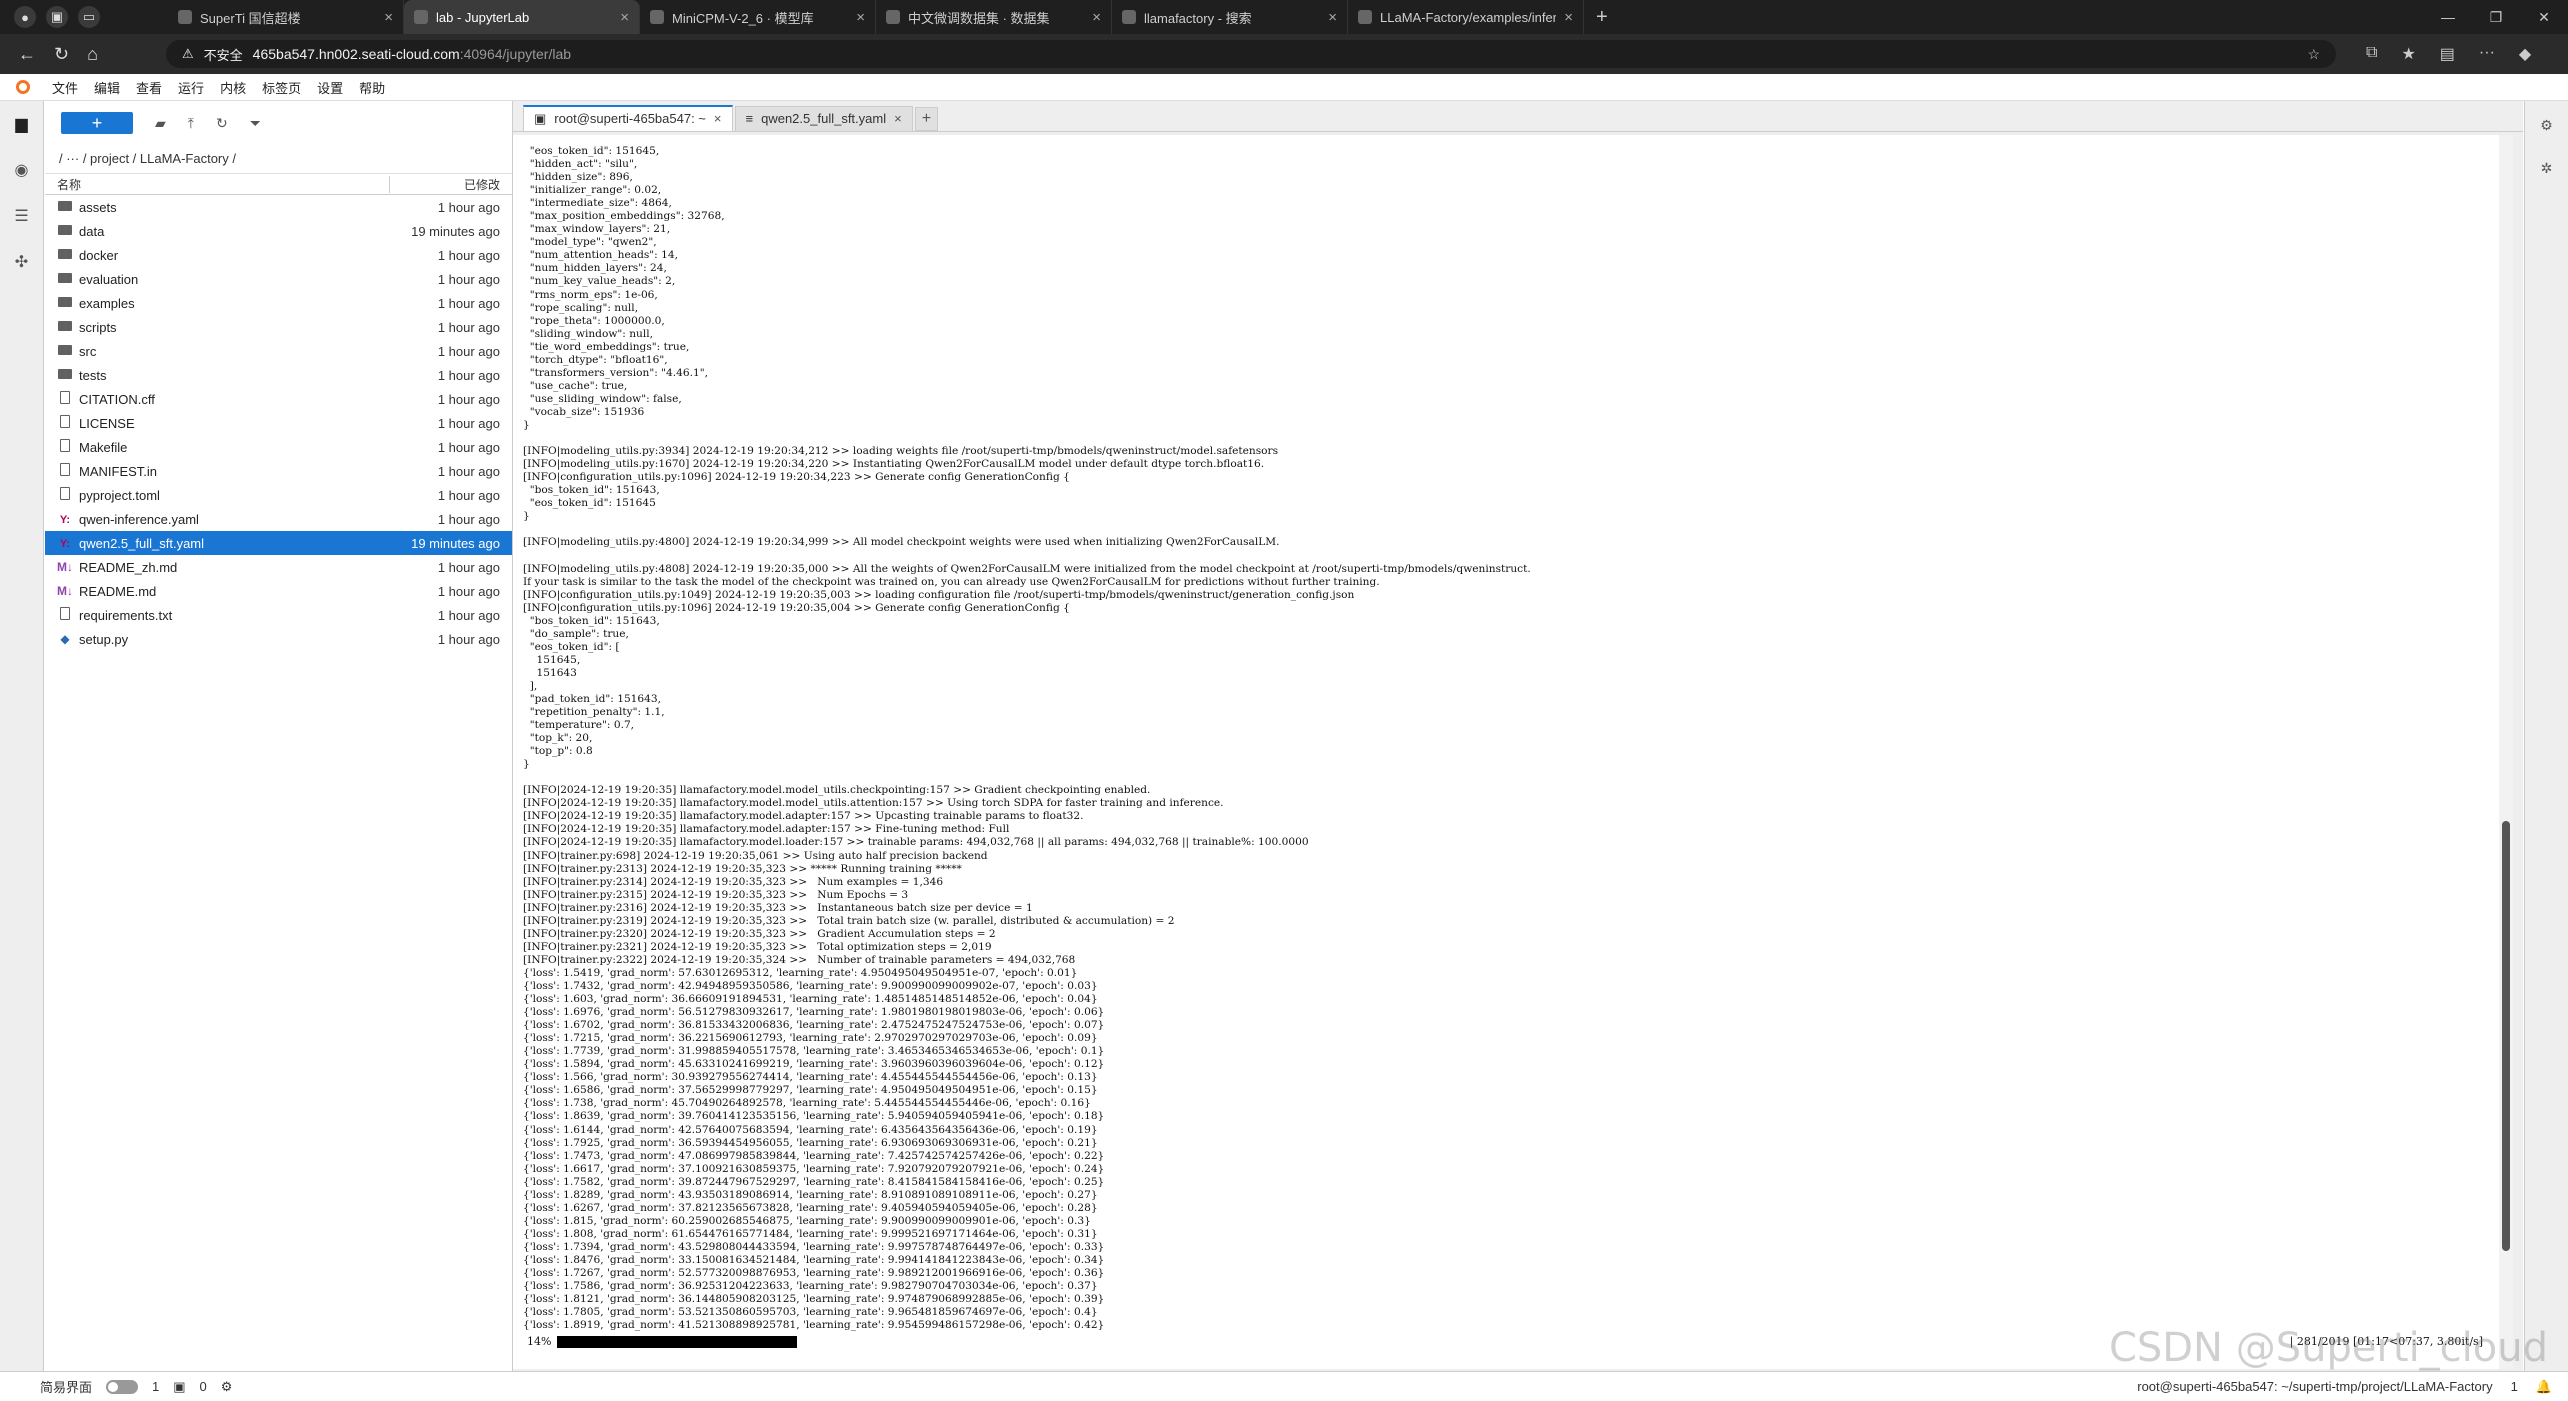 The width and height of the screenshot is (2568, 1401). Describe the element at coordinates (522, 17) in the screenshot. I see `browser-tab: lab - JupyterLab ×` at that location.